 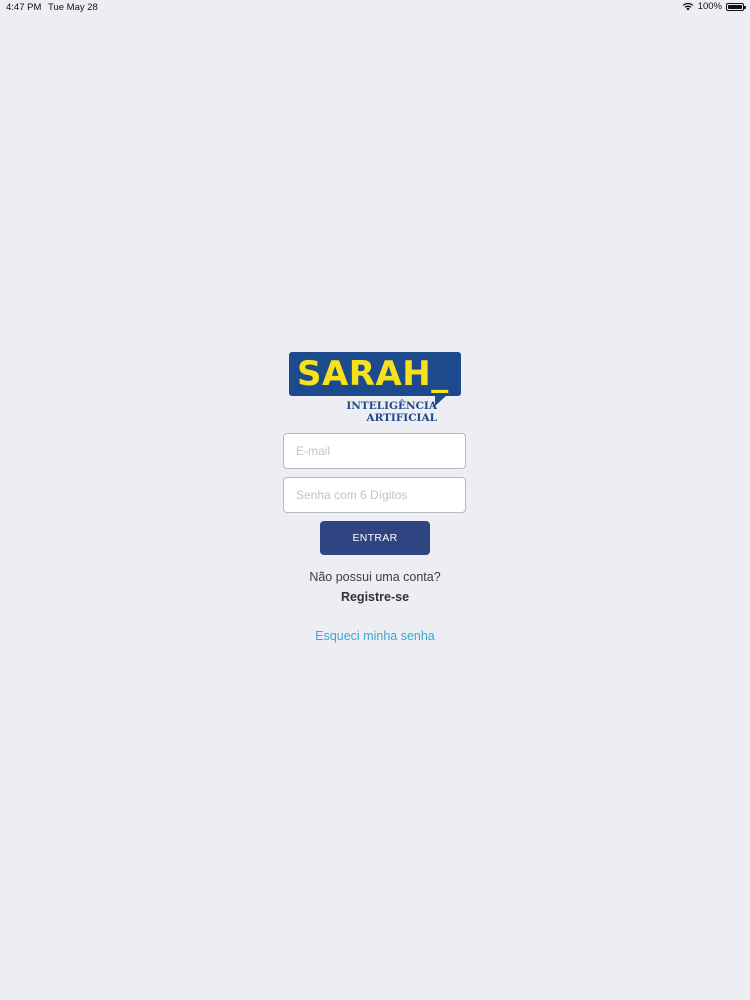 What do you see at coordinates (374, 451) in the screenshot?
I see `email-field` at bounding box center [374, 451].